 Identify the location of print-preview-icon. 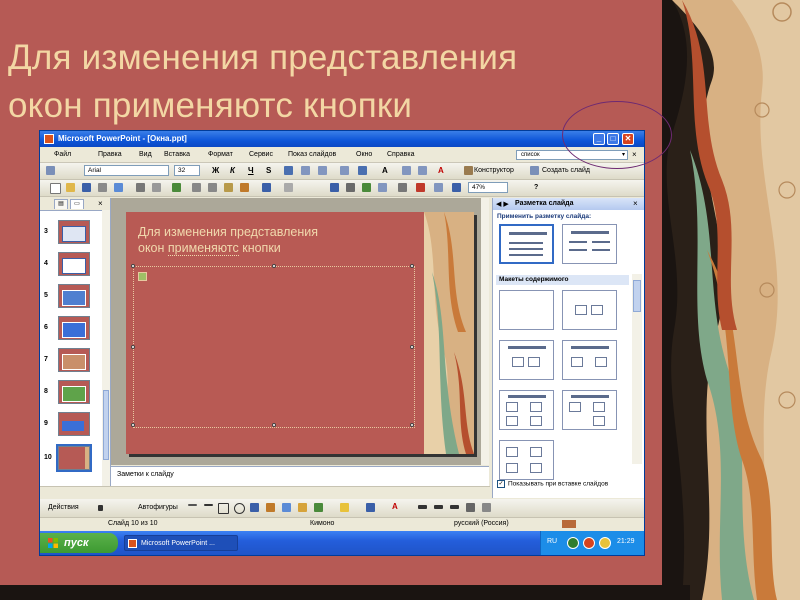
(156, 187).